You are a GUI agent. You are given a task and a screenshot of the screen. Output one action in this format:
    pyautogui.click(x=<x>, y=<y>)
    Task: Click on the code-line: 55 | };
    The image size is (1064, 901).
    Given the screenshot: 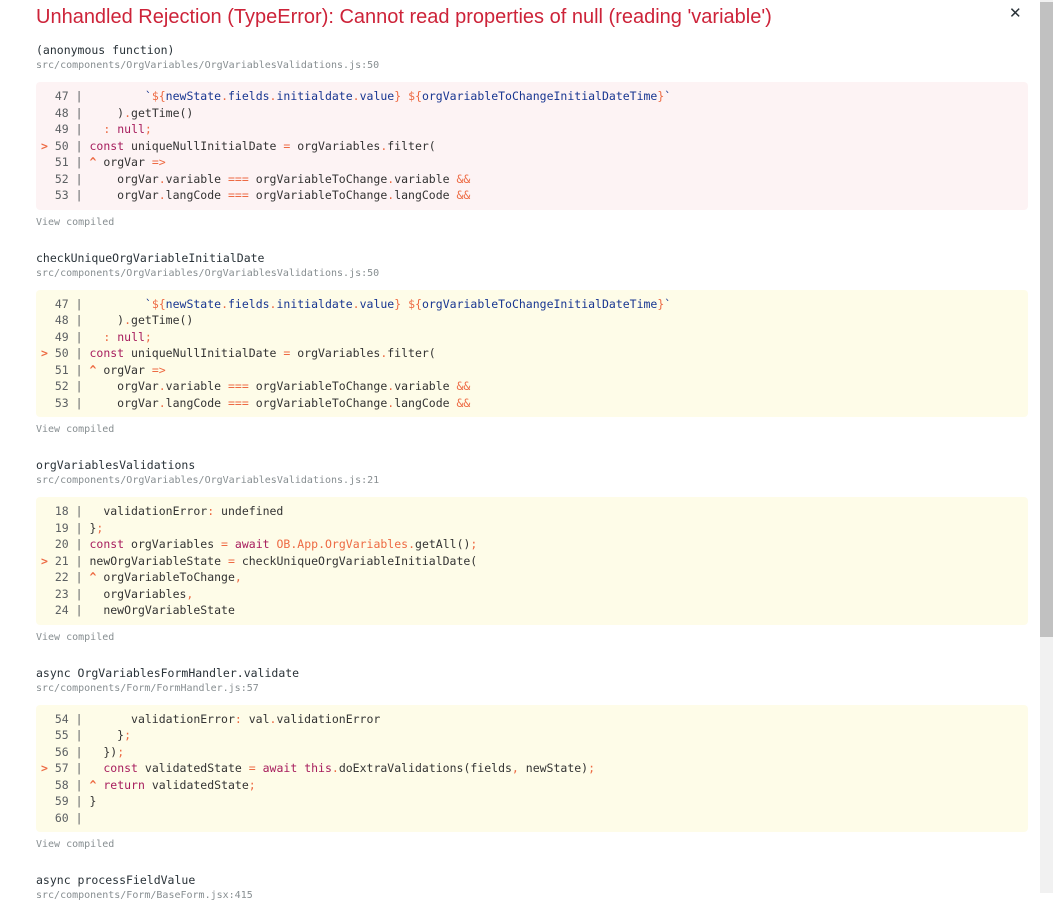 What is the action you would take?
    pyautogui.click(x=89, y=735)
    